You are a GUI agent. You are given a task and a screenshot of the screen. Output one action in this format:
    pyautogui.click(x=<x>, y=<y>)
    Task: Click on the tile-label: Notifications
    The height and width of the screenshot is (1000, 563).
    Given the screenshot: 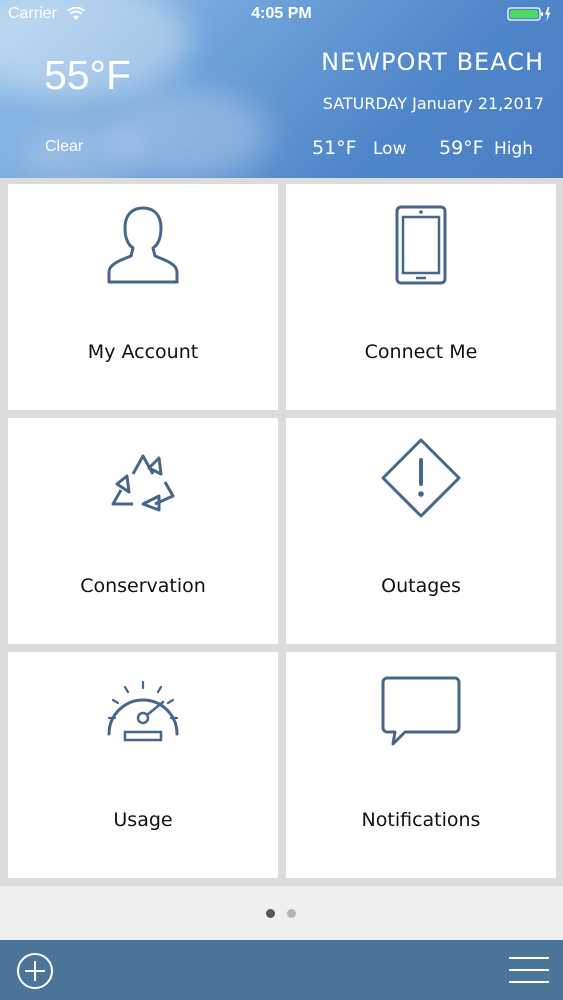 What is the action you would take?
    pyautogui.click(x=421, y=820)
    